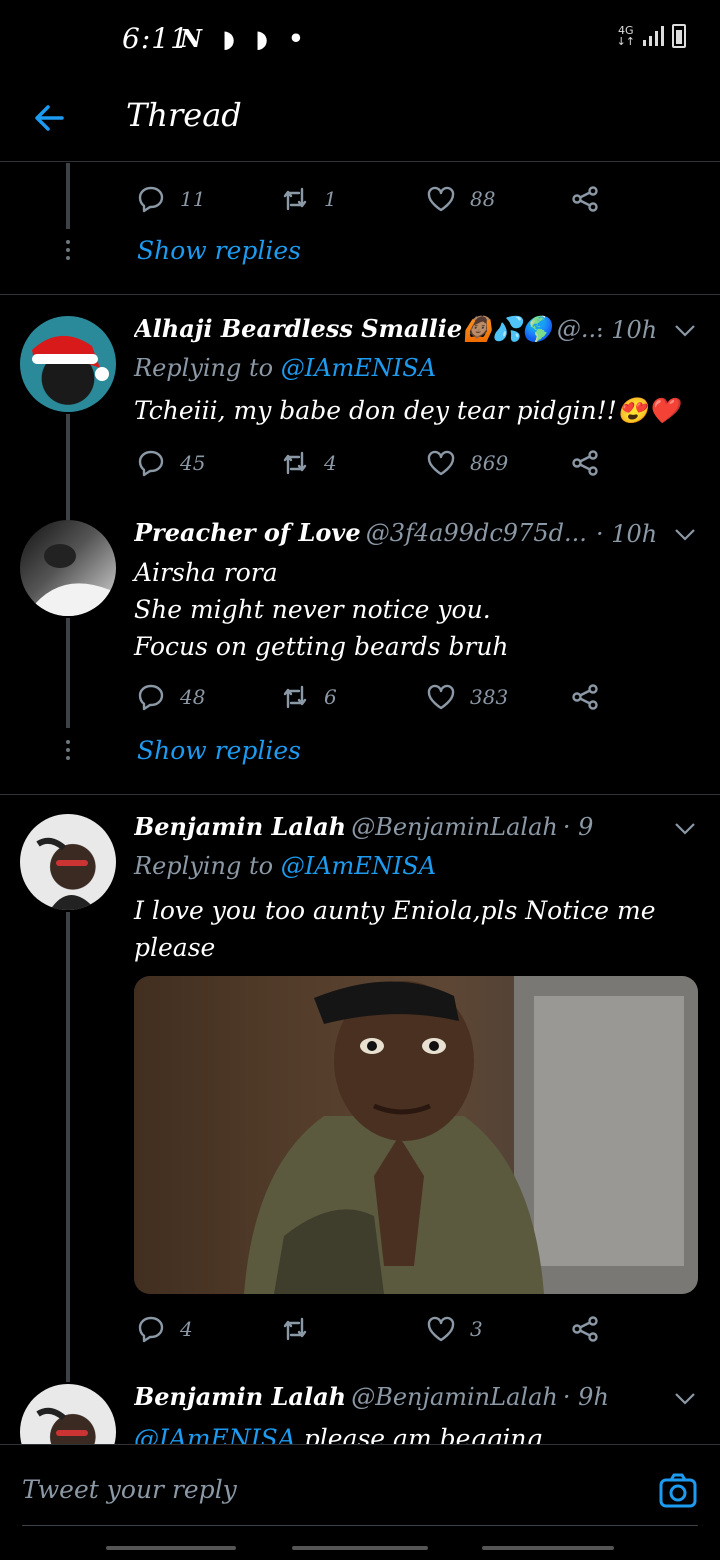 This screenshot has width=720, height=1560. I want to click on retweet-button: 1, so click(308, 199).